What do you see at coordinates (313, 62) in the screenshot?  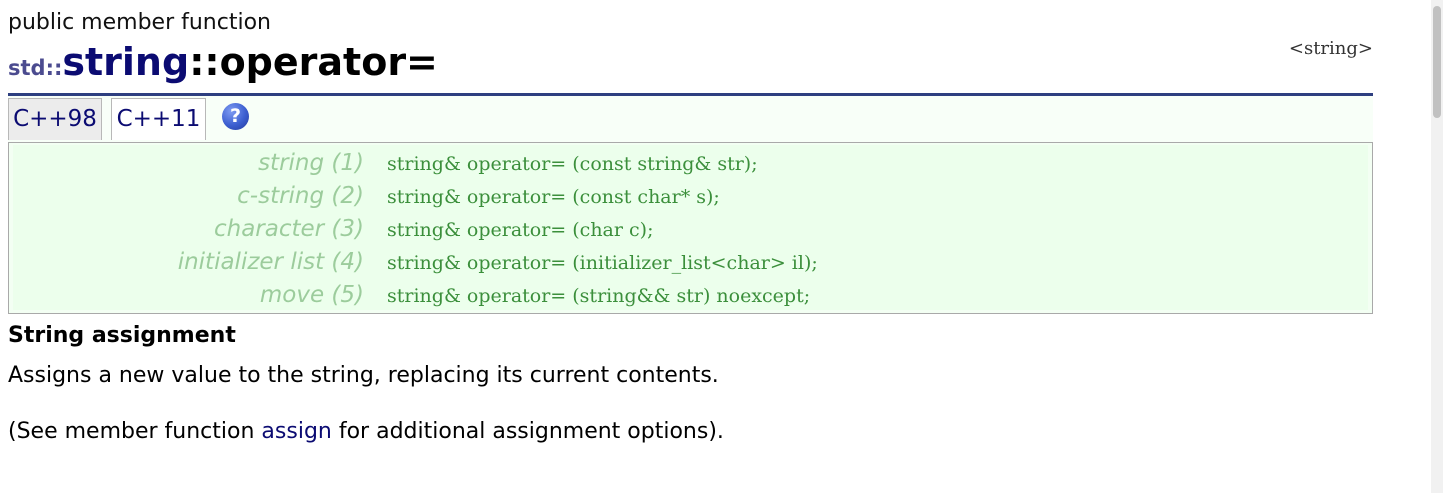 I see `title-member: ::operator=` at bounding box center [313, 62].